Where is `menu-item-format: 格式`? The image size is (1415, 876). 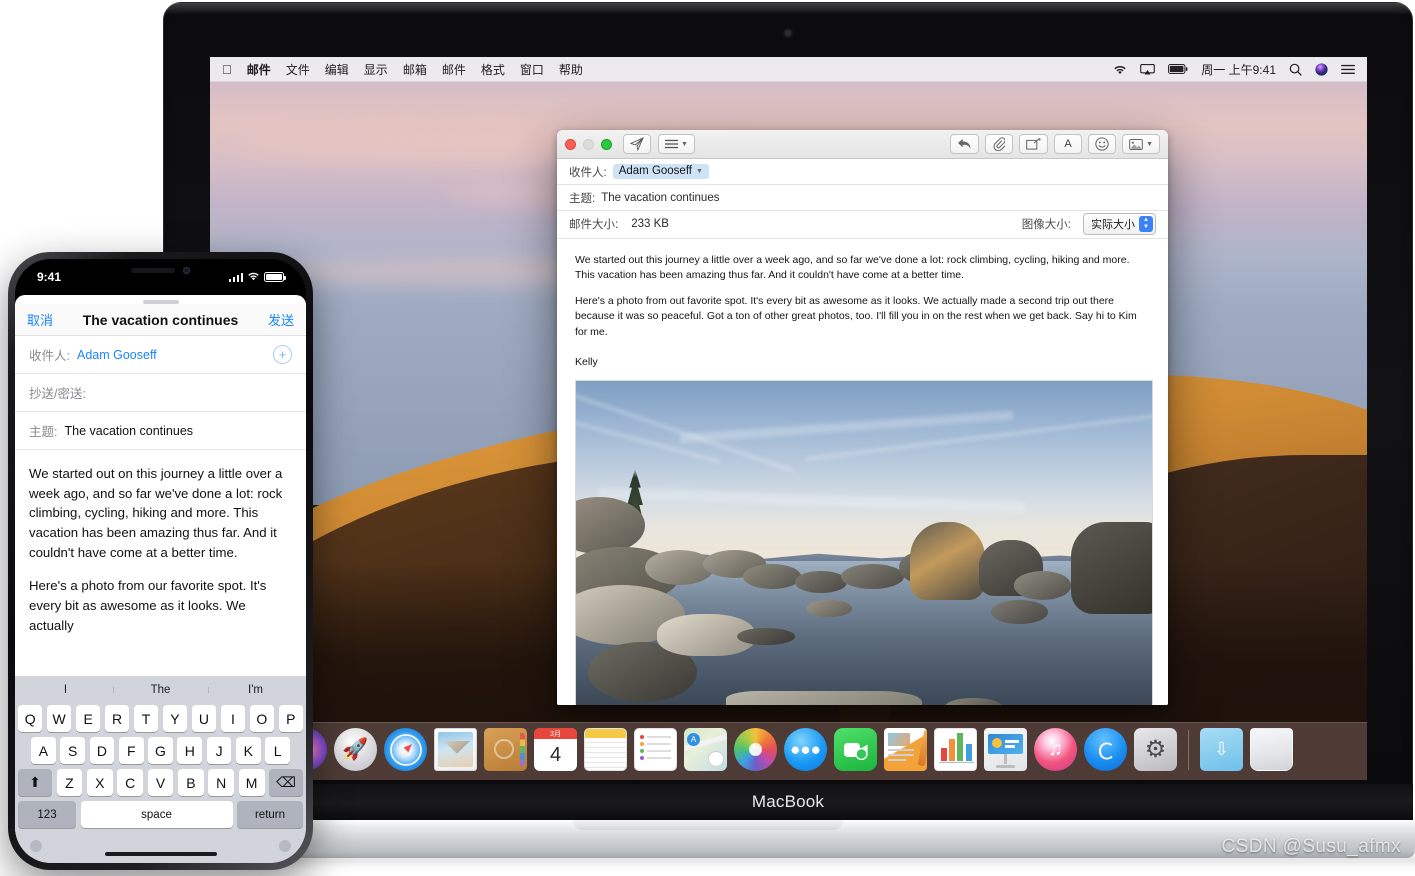
menu-item-format: 格式 is located at coordinates (493, 69).